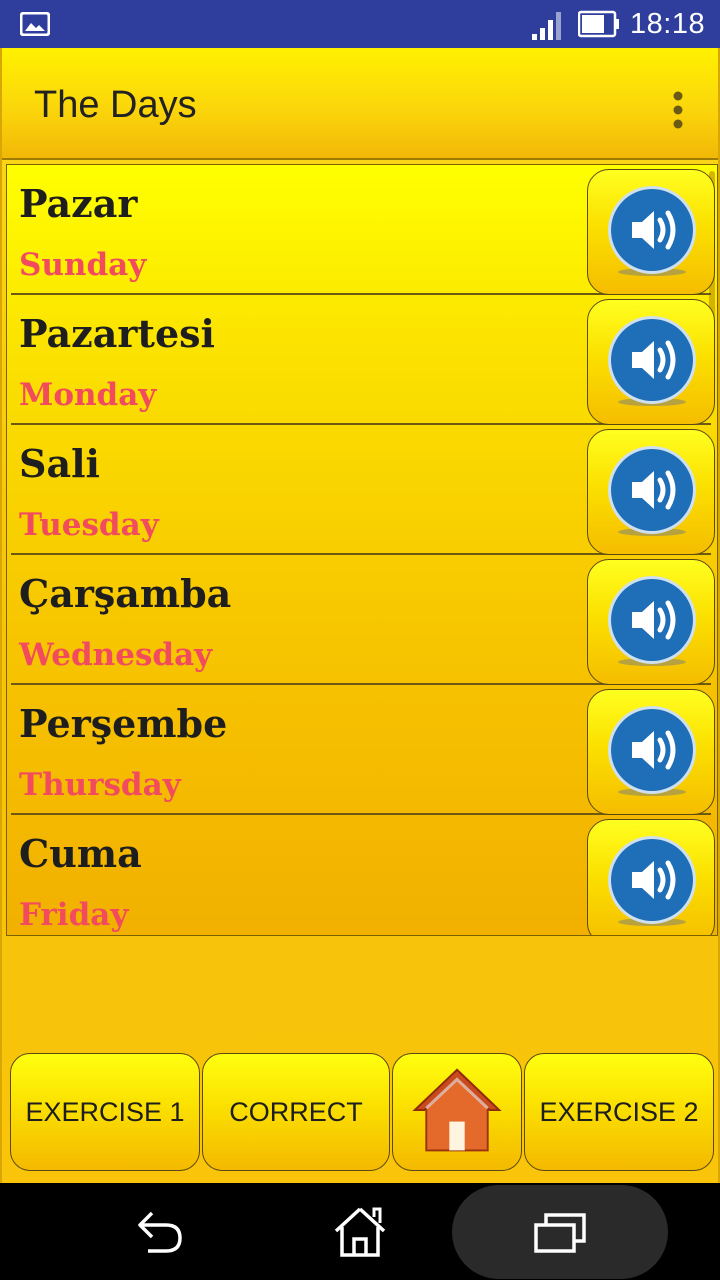 The height and width of the screenshot is (1280, 720). Describe the element at coordinates (83, 265) in the screenshot. I see `english-translation: Sunday` at that location.